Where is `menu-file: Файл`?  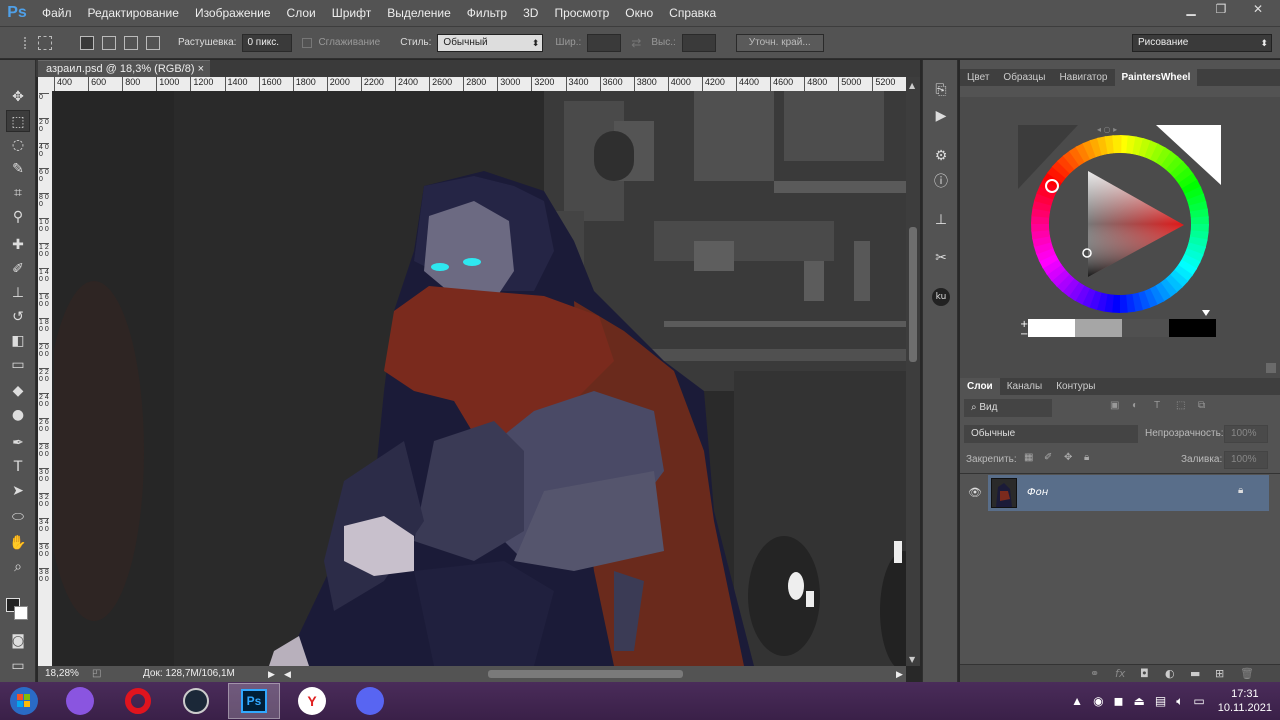
menu-file: Файл is located at coordinates (57, 13).